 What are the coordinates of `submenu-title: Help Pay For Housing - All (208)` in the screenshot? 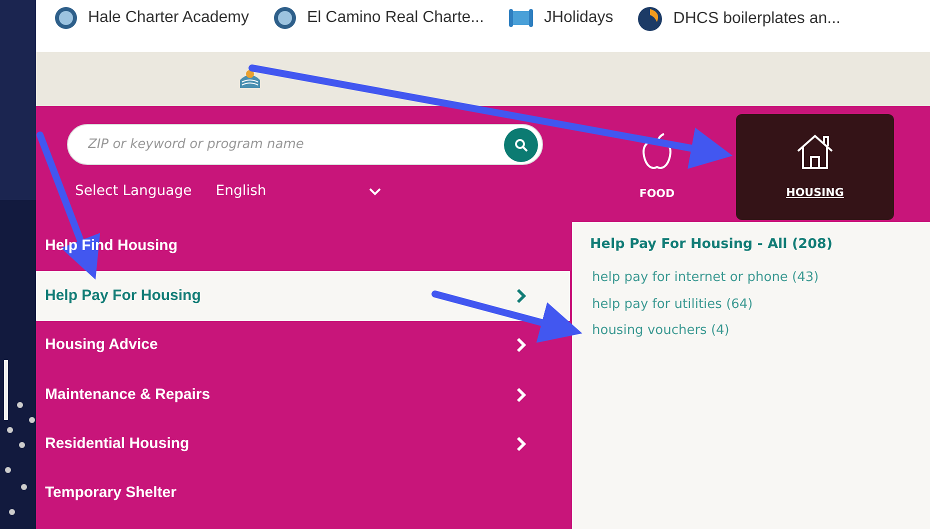 It's located at (712, 244).